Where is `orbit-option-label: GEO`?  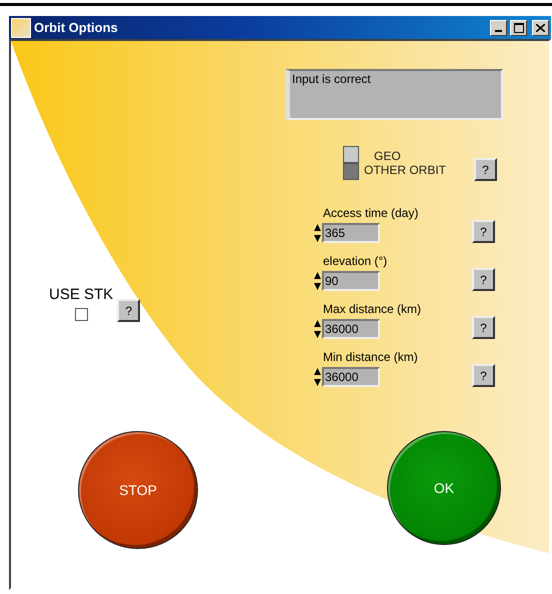
orbit-option-label: GEO is located at coordinates (388, 155).